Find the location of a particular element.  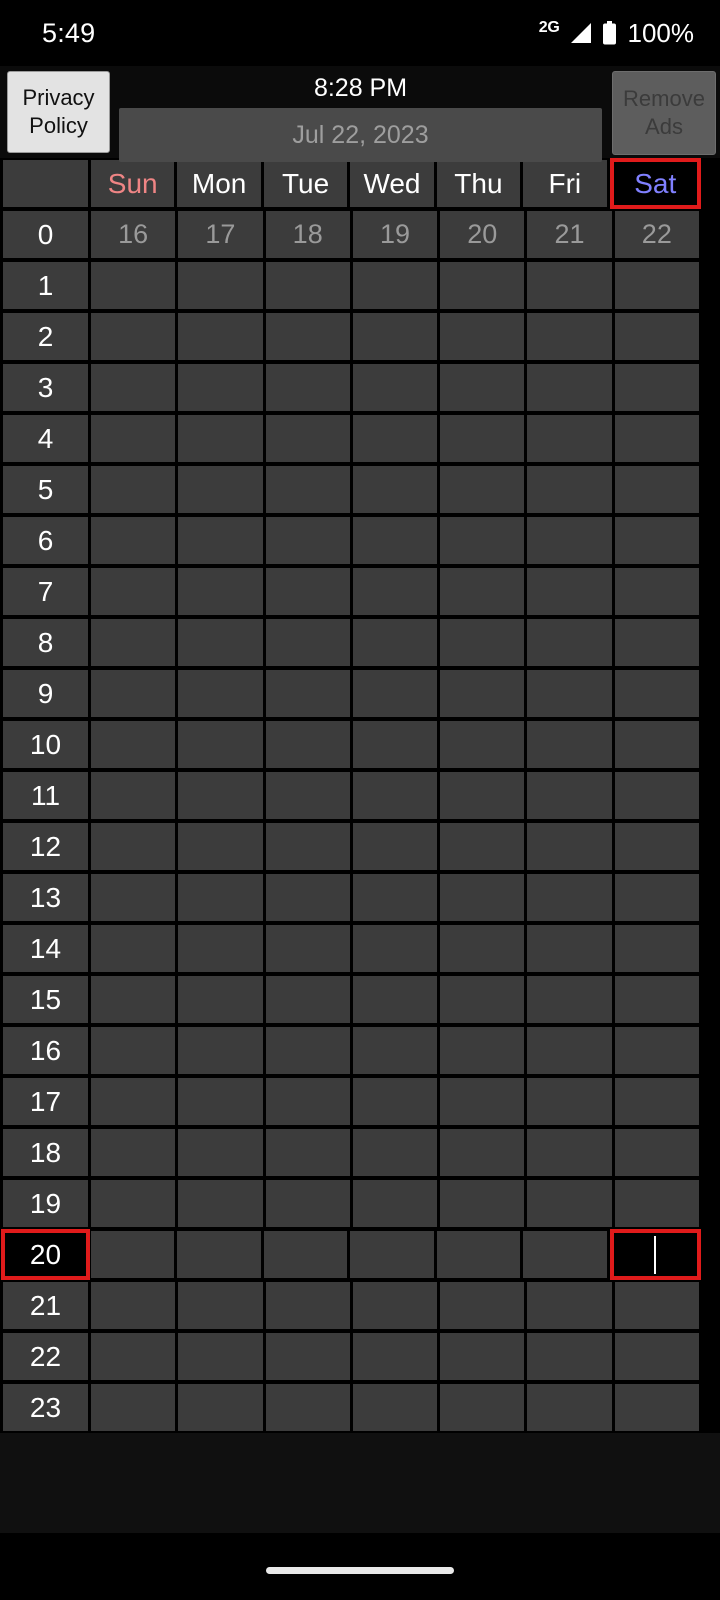

date-number-sat: 22 is located at coordinates (656, 234).